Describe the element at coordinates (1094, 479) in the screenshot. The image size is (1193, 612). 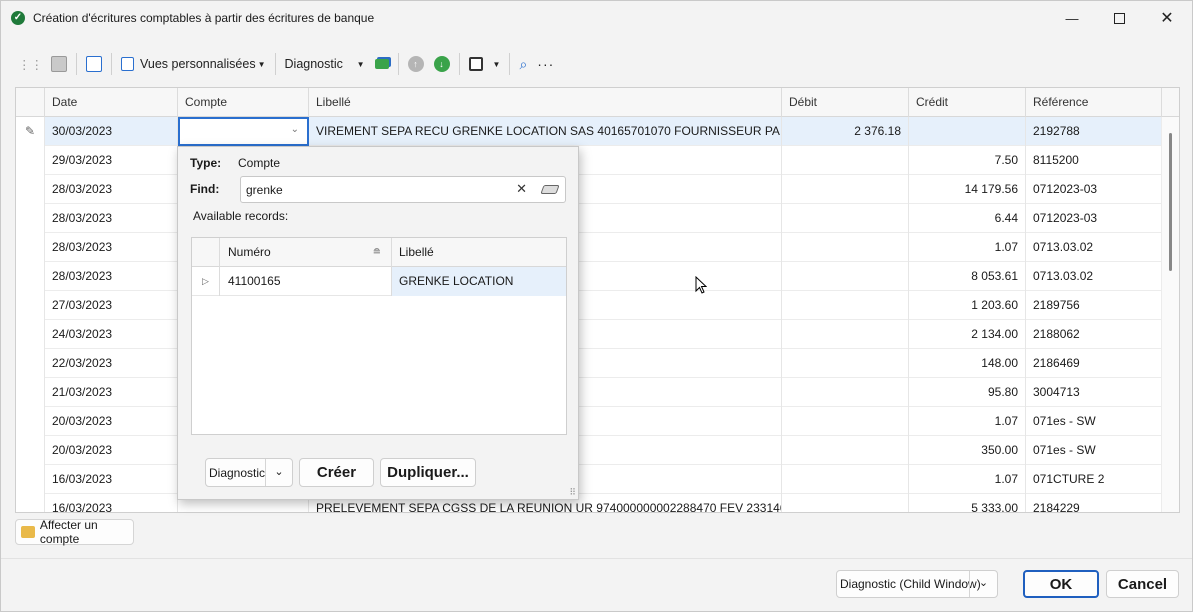
I see `cell-reference: 071CTURE 2` at that location.